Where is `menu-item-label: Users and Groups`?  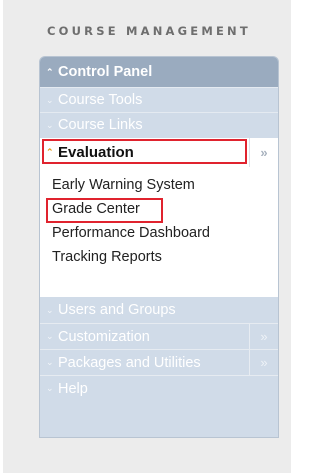 menu-item-label: Users and Groups is located at coordinates (117, 310).